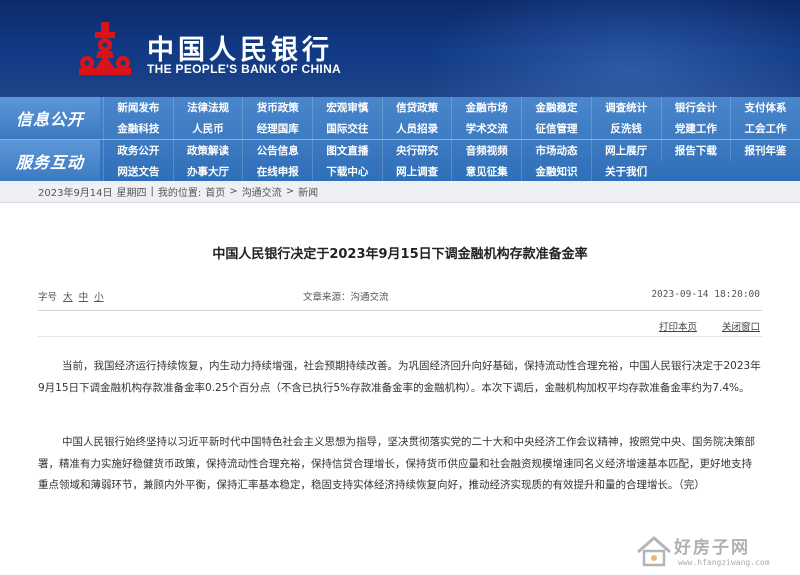 The width and height of the screenshot is (800, 575). Describe the element at coordinates (556, 171) in the screenshot. I see `nav-item: 金融知识` at that location.